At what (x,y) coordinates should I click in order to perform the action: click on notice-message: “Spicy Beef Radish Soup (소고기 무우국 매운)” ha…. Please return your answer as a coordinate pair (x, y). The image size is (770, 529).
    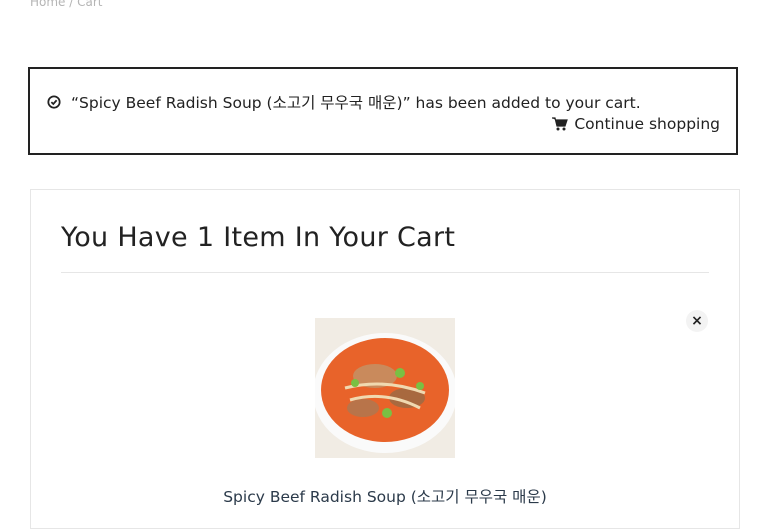
    Looking at the image, I should click on (356, 103).